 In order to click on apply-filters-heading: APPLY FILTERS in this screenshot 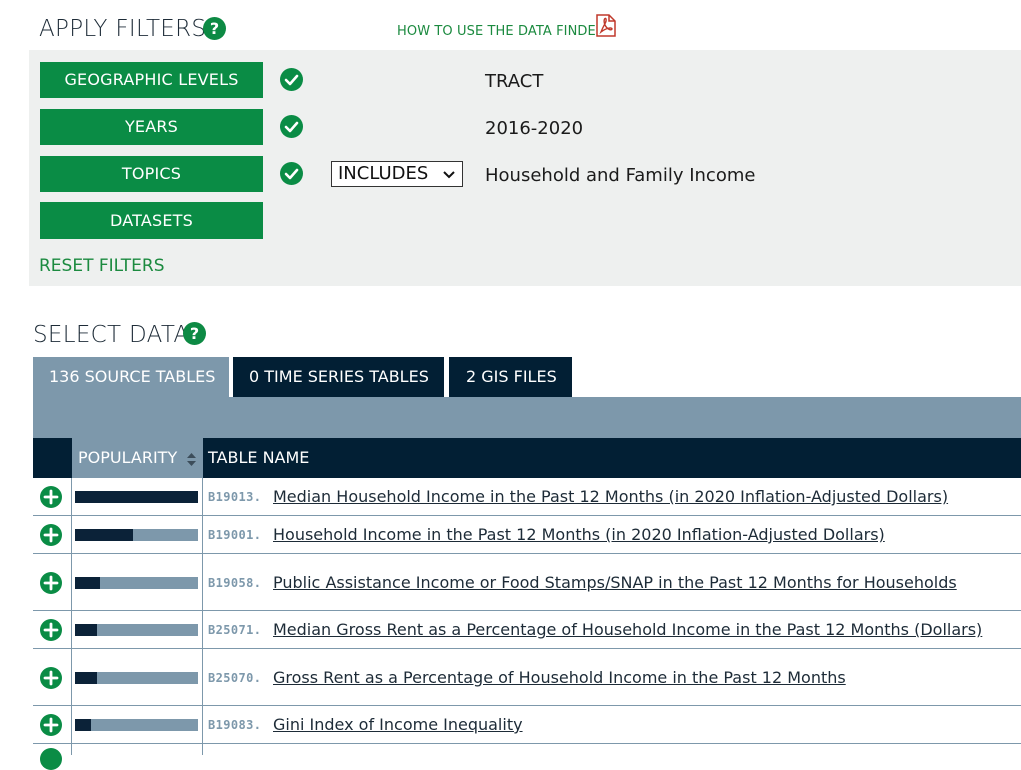, I will do `click(123, 29)`.